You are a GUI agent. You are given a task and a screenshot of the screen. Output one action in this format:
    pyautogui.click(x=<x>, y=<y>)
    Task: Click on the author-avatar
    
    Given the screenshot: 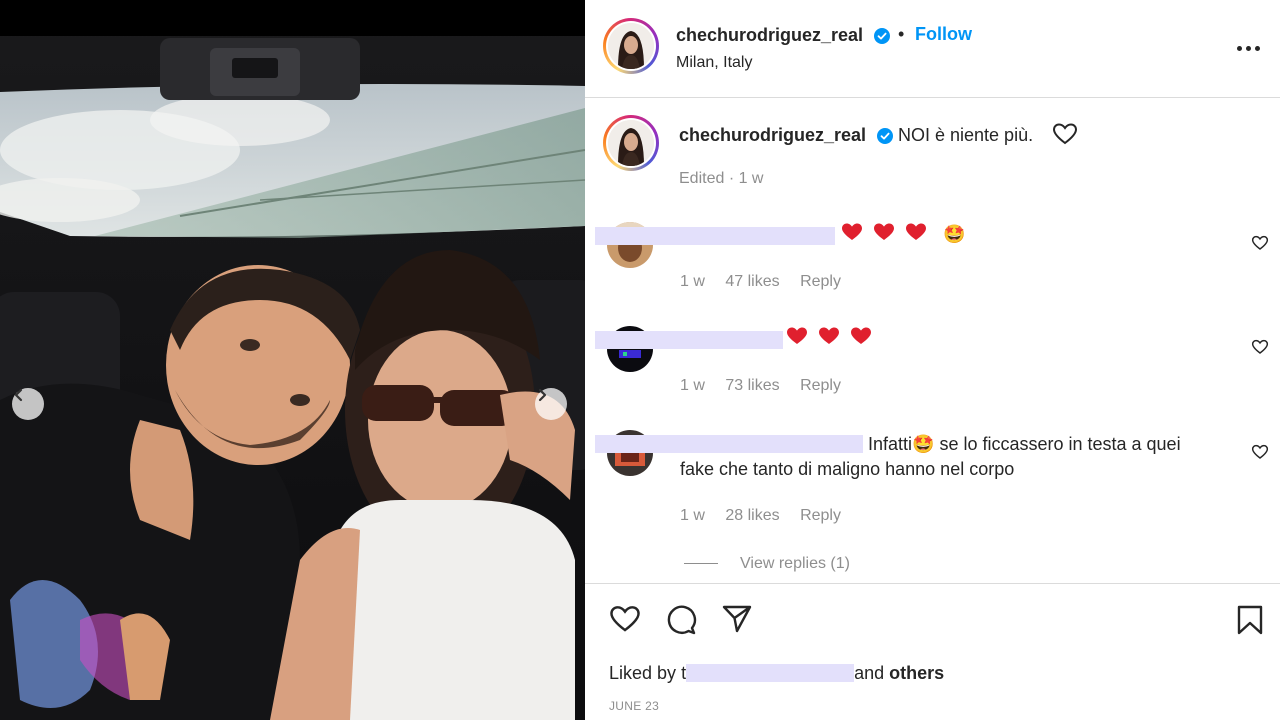 What is the action you would take?
    pyautogui.click(x=631, y=46)
    